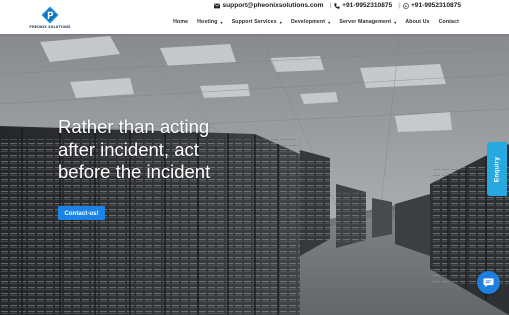  Describe the element at coordinates (81, 213) in the screenshot. I see `contact-us-button: Contact-us!` at that location.